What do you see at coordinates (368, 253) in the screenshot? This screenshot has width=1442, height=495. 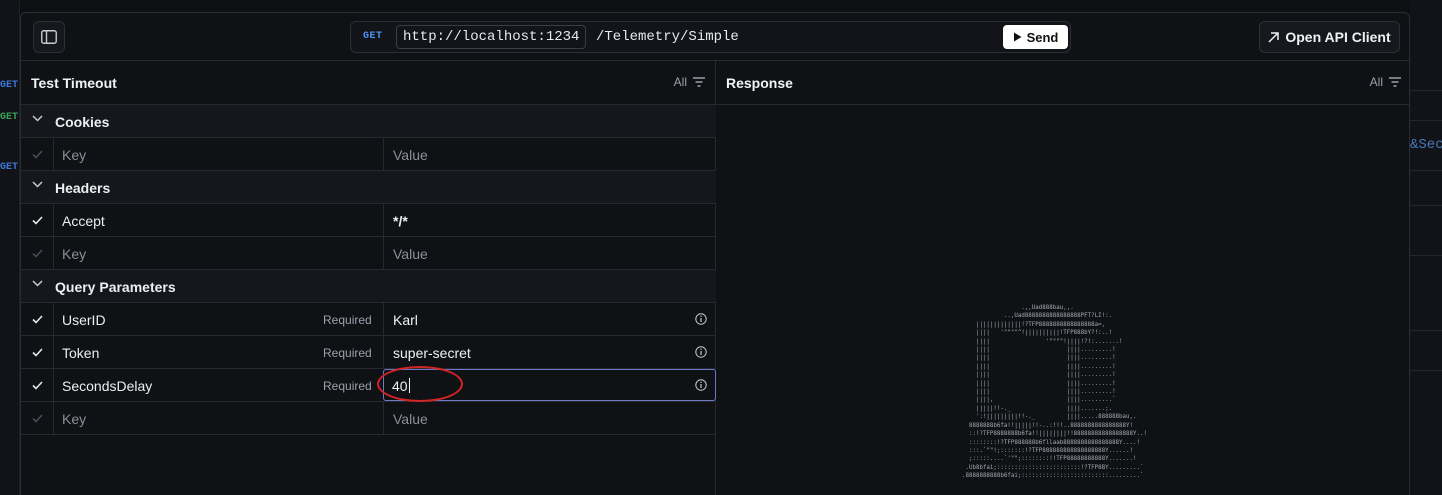 I see `header-row-empty: Key Value` at bounding box center [368, 253].